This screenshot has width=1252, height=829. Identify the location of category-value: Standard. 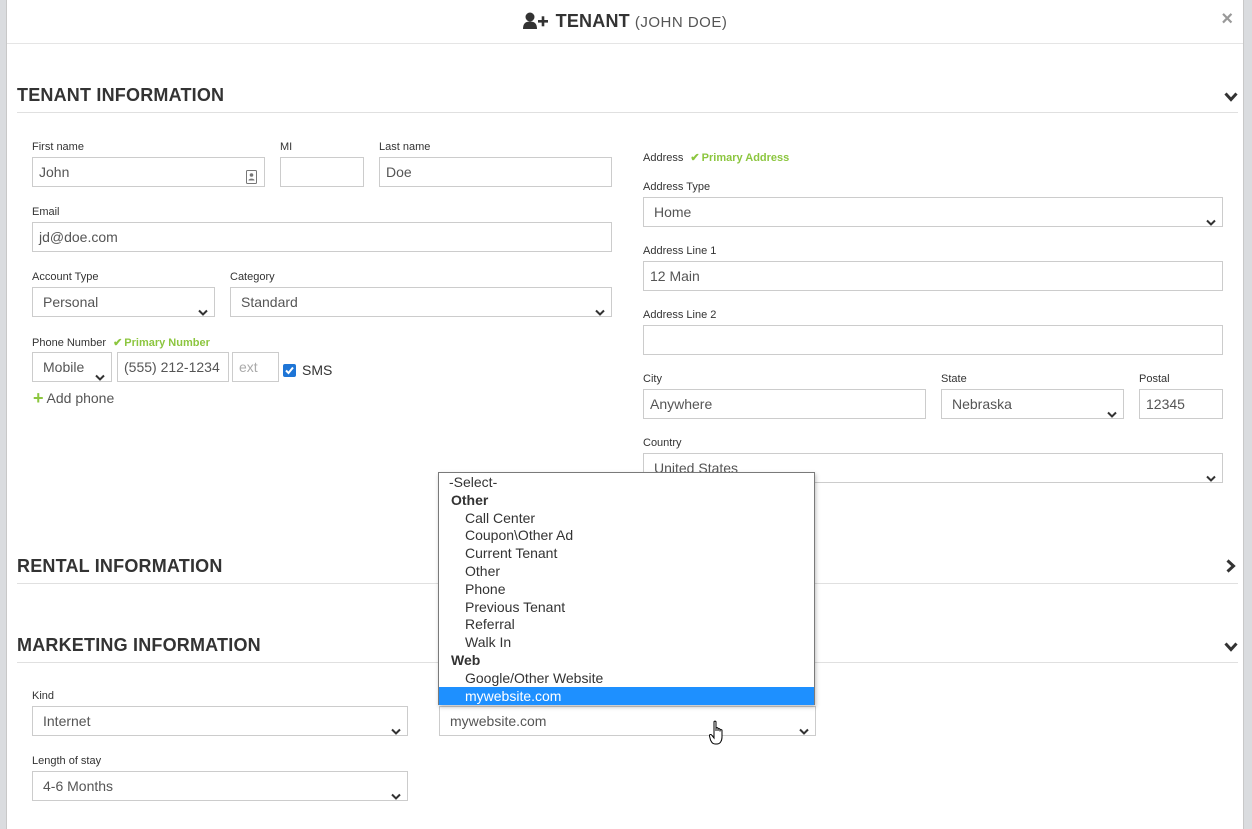
(269, 302).